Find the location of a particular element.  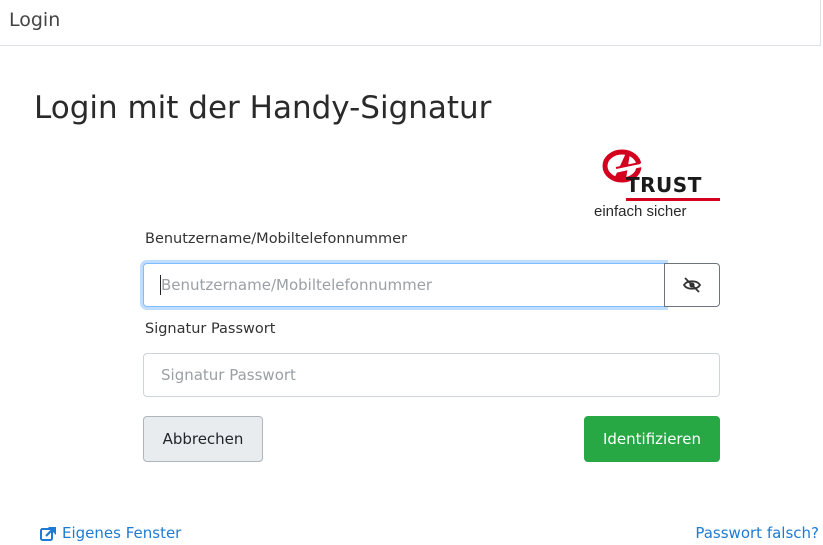

toggle-visibility-button is located at coordinates (692, 285).